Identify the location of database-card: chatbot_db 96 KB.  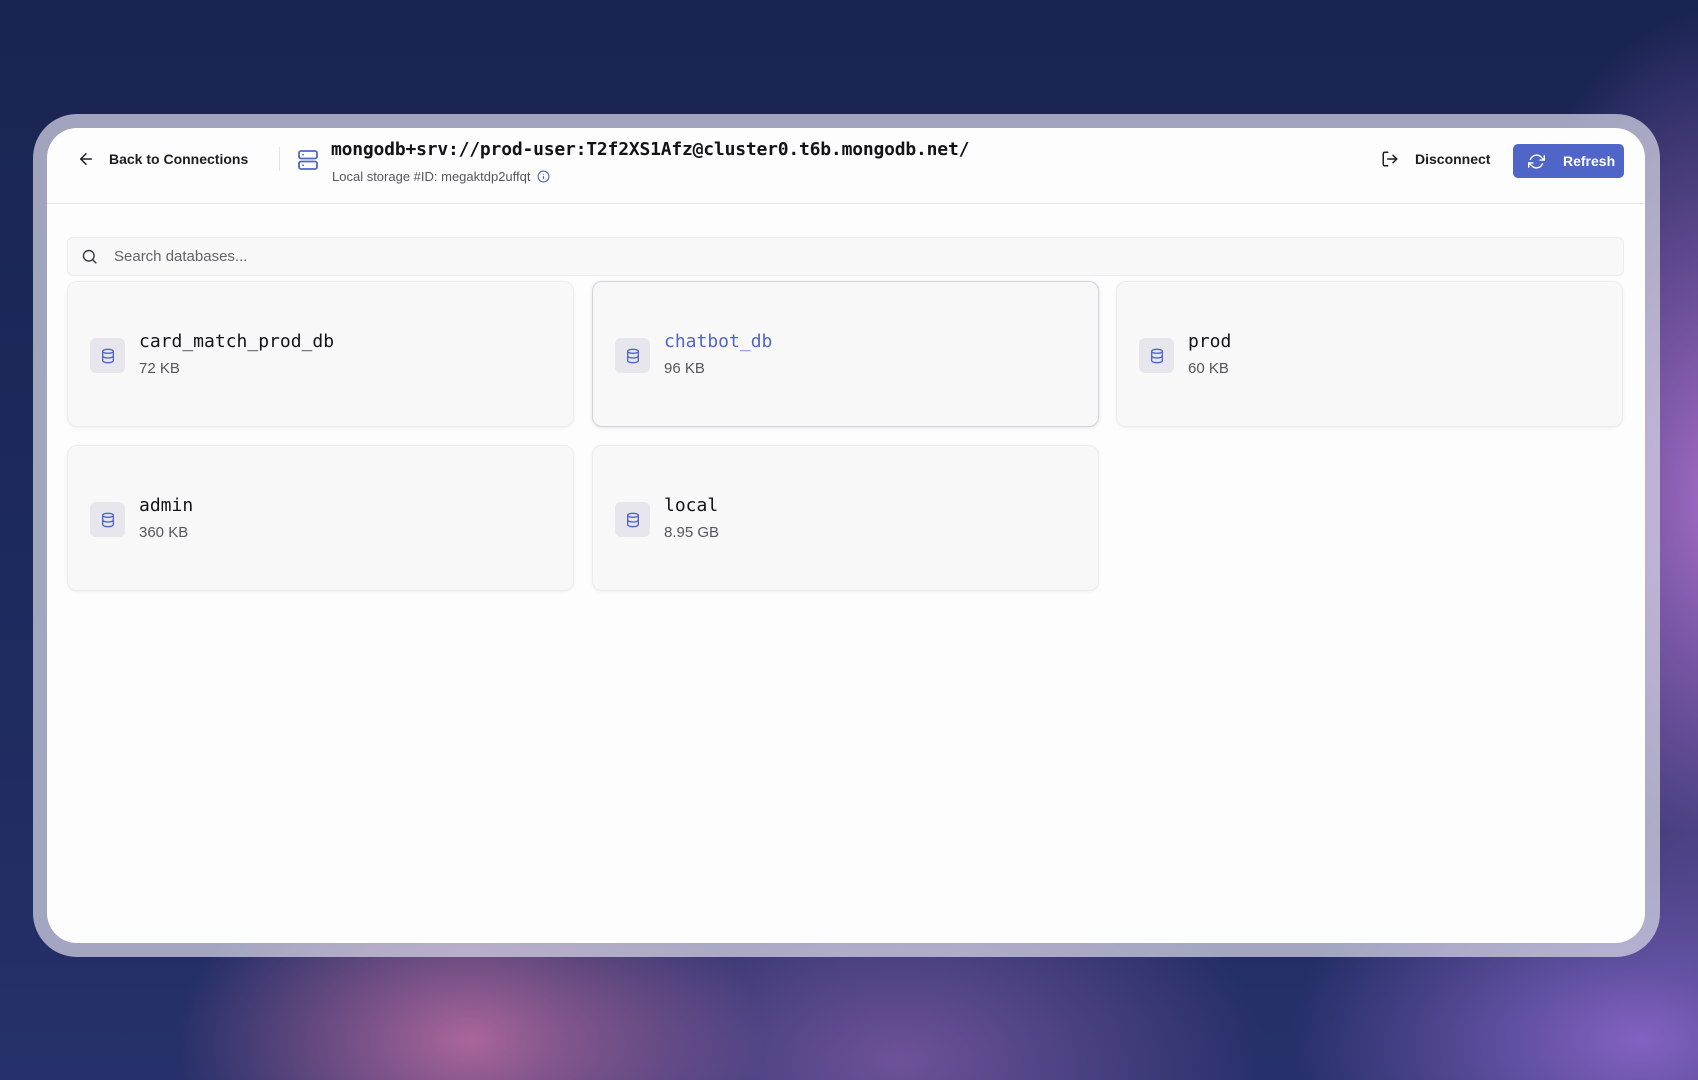
(845, 354).